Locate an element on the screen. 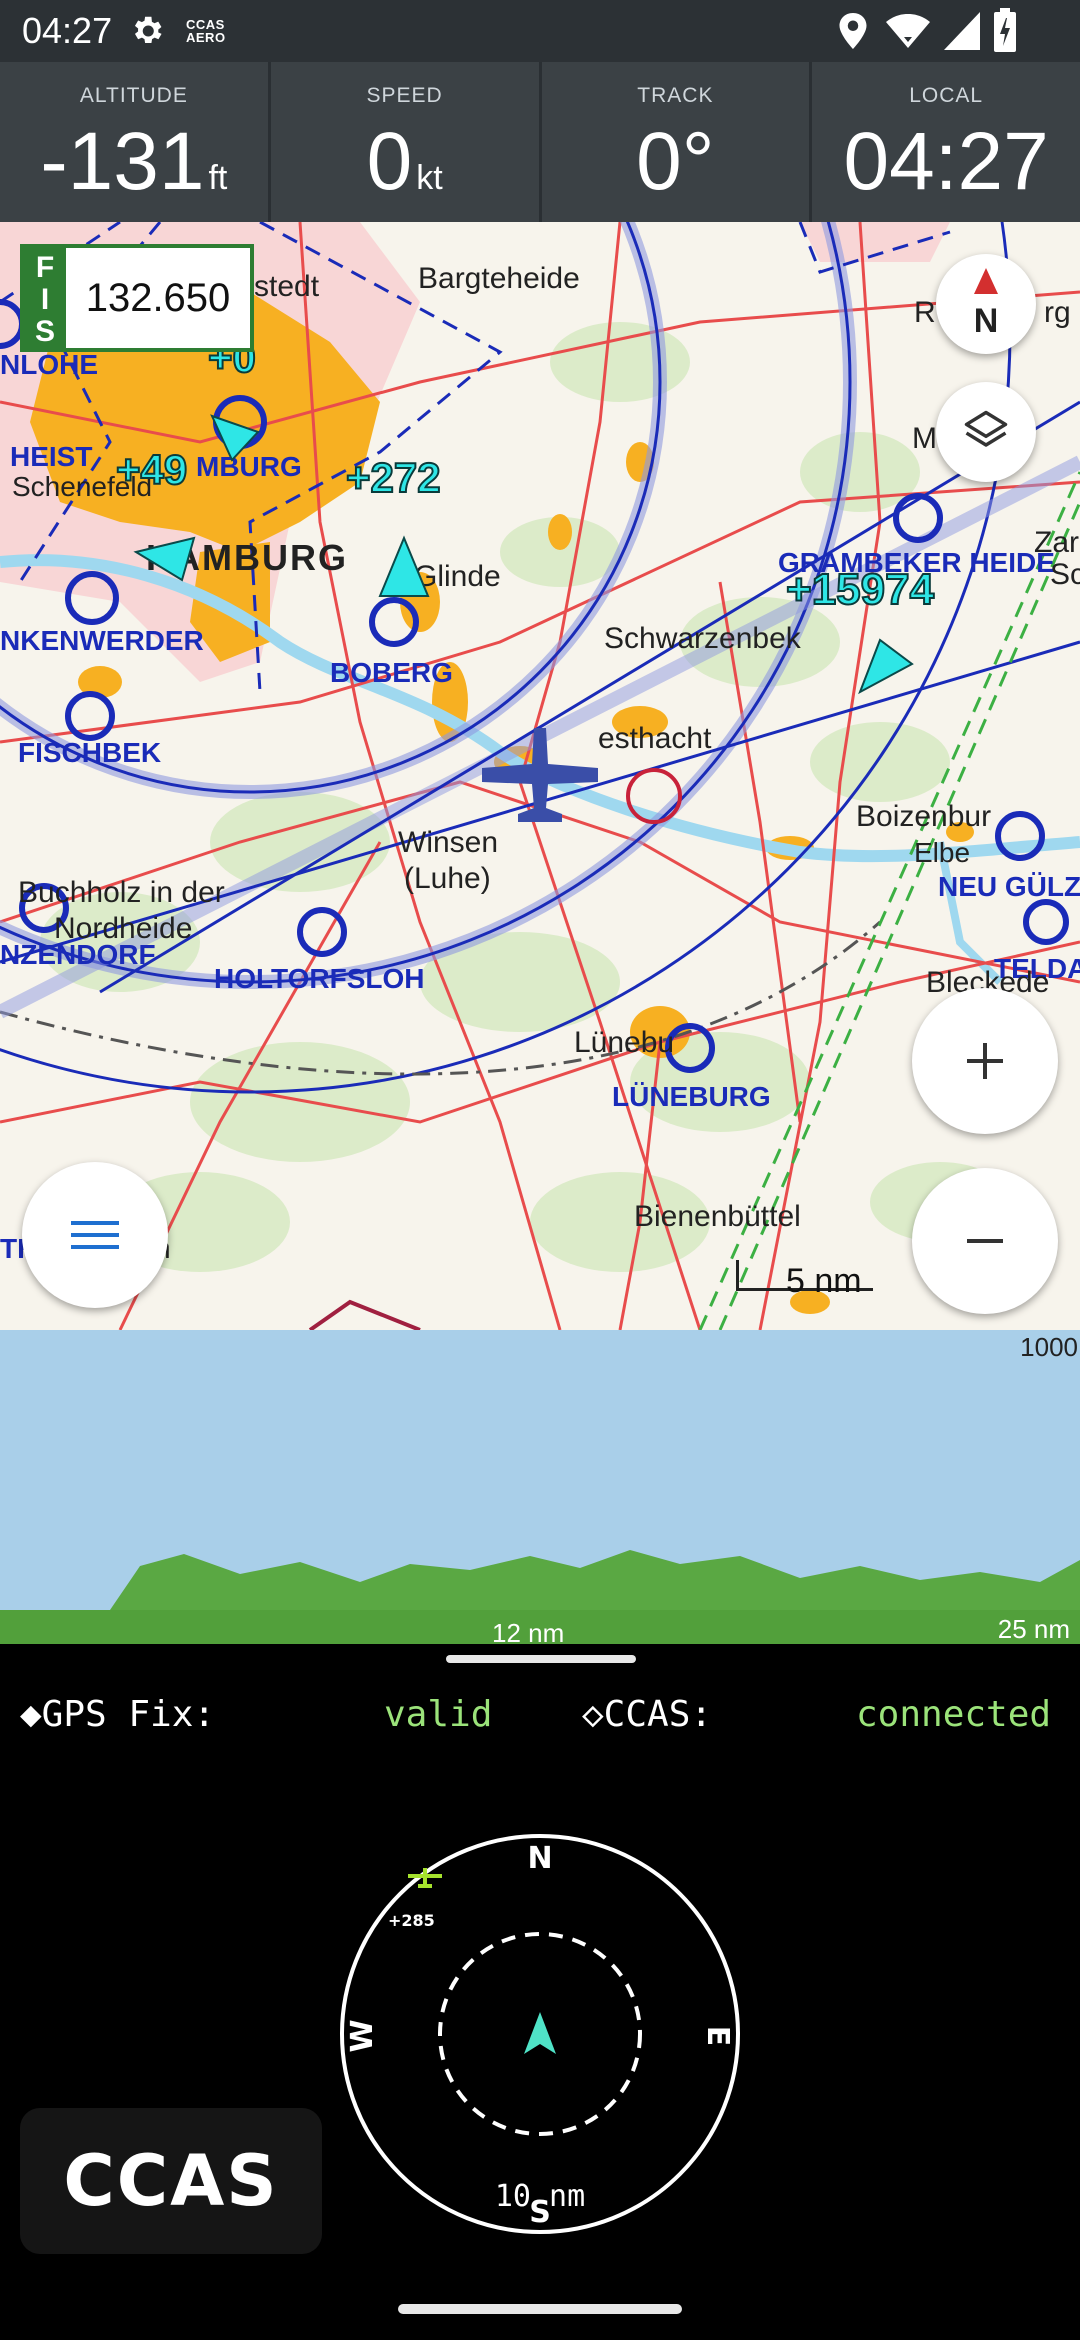 The image size is (1080, 2340). place-luneburg-airport: LÜNEBURG is located at coordinates (691, 1096).